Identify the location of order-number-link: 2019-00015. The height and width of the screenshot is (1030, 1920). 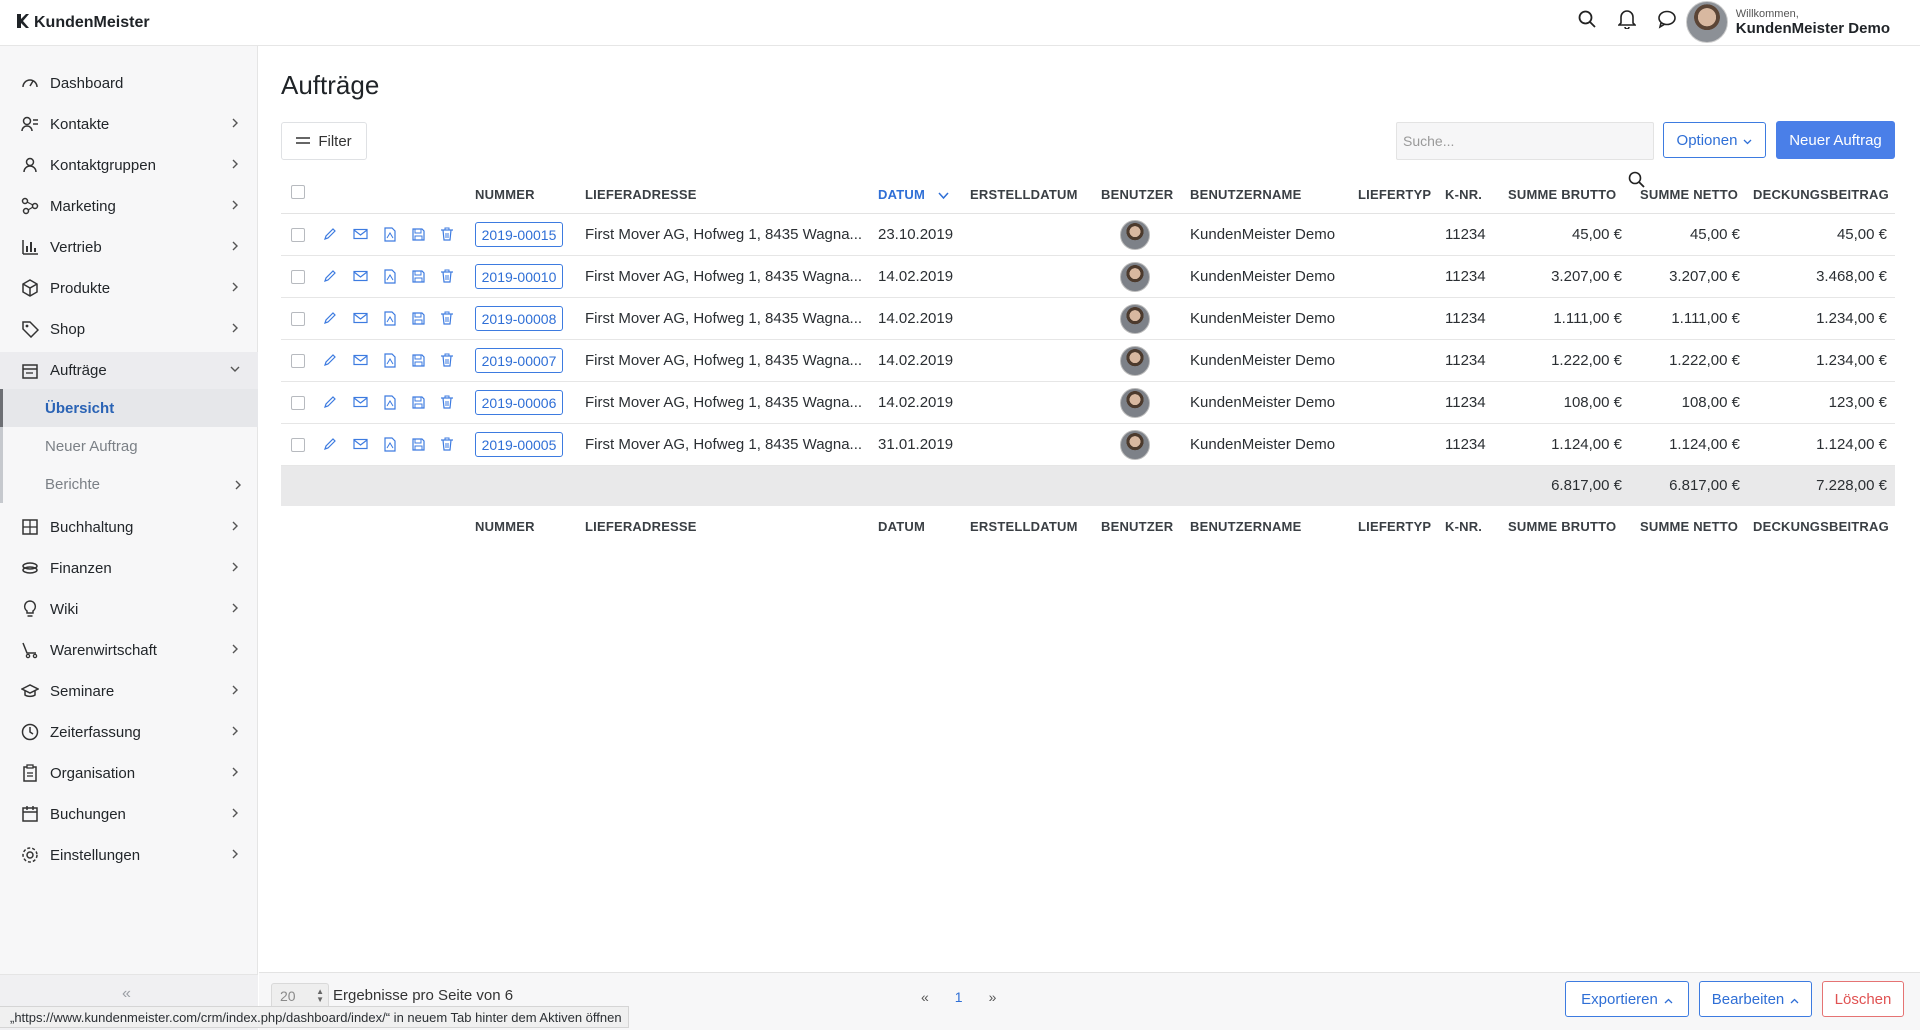
(519, 234).